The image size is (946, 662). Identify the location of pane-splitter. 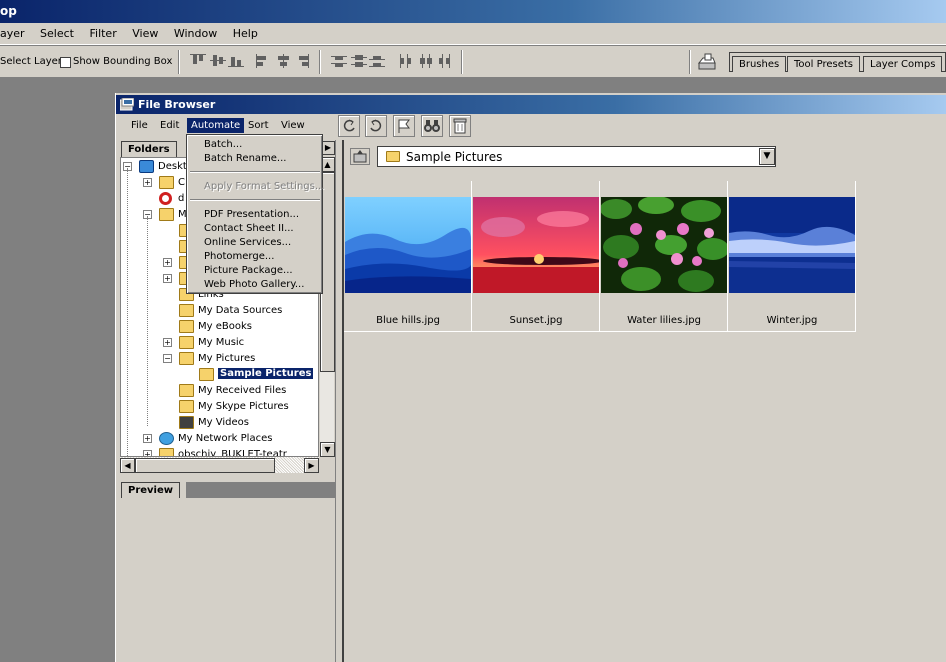
(339, 401).